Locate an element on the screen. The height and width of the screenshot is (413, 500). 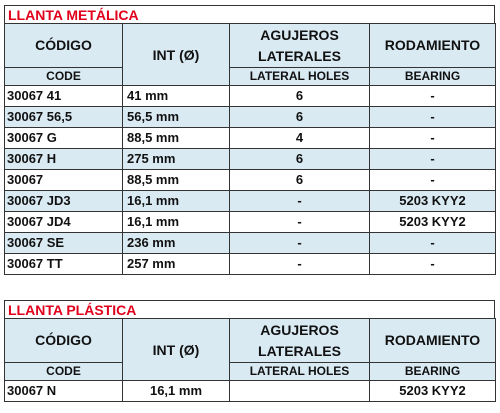
table-row: 30067 88,5 mm 6 - is located at coordinates (250, 180).